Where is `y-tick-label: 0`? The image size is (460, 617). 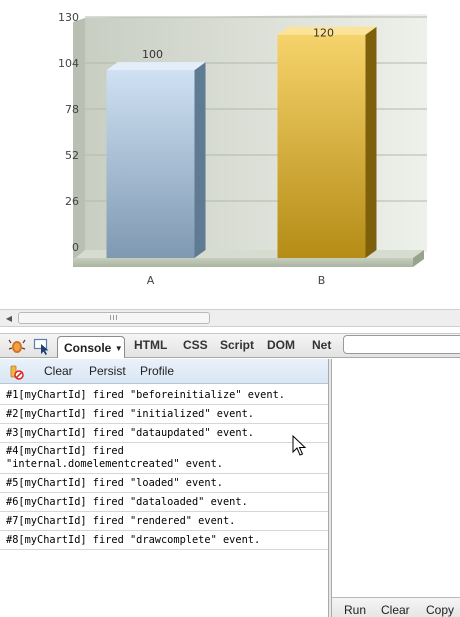
y-tick-label: 0 is located at coordinates (75, 247).